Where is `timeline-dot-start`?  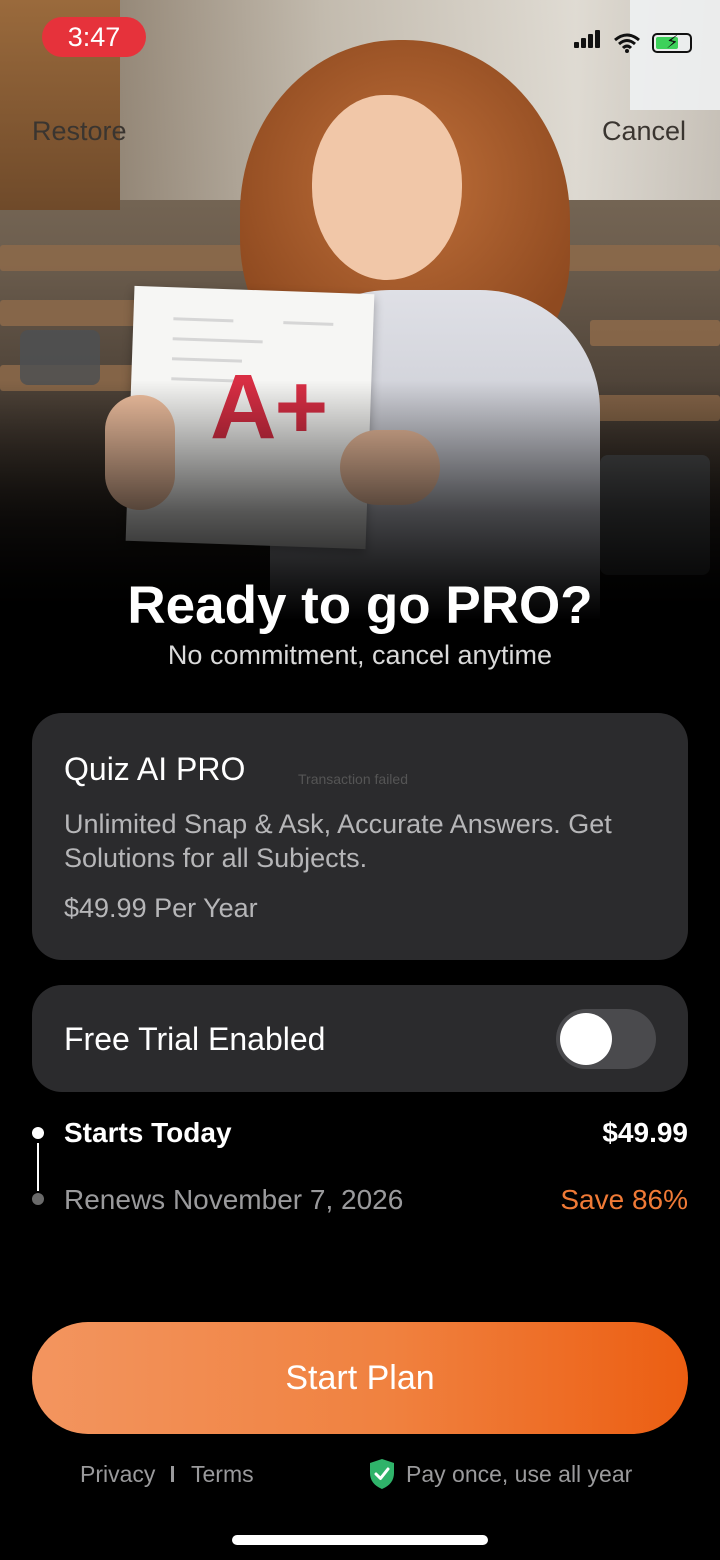
timeline-dot-start is located at coordinates (38, 1133).